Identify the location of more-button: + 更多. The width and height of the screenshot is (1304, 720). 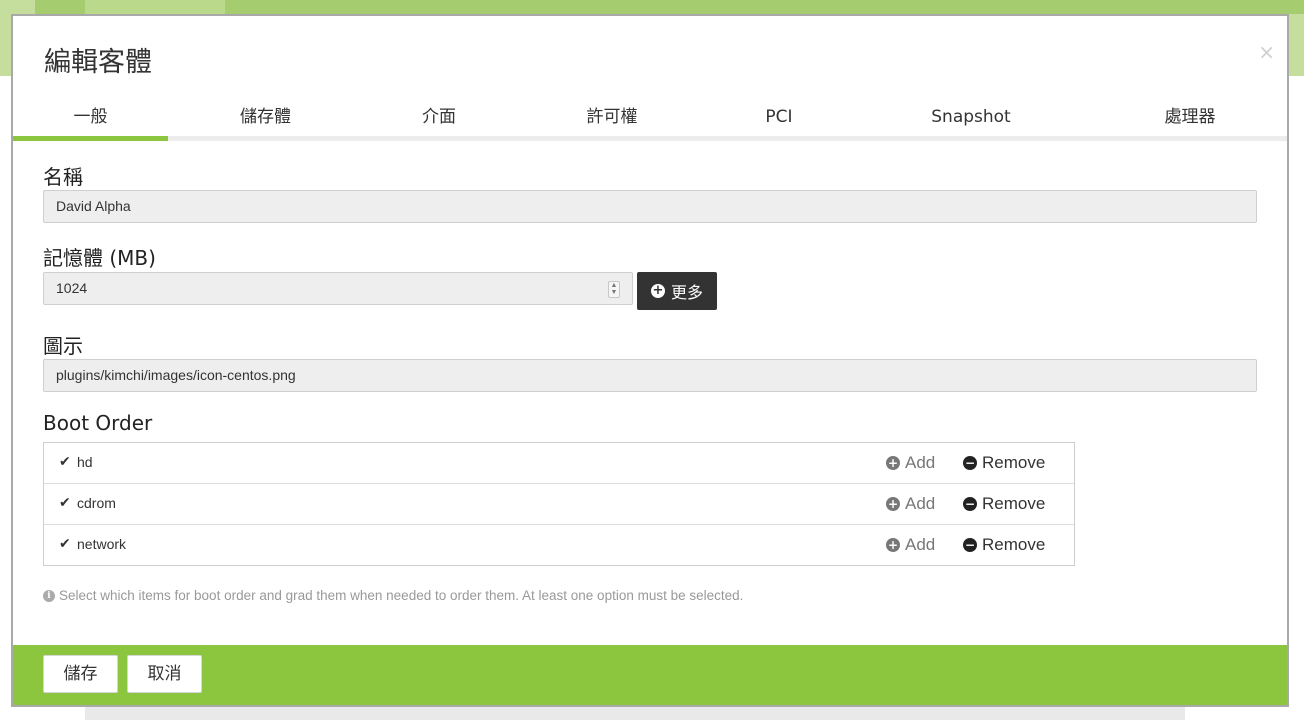
(677, 291).